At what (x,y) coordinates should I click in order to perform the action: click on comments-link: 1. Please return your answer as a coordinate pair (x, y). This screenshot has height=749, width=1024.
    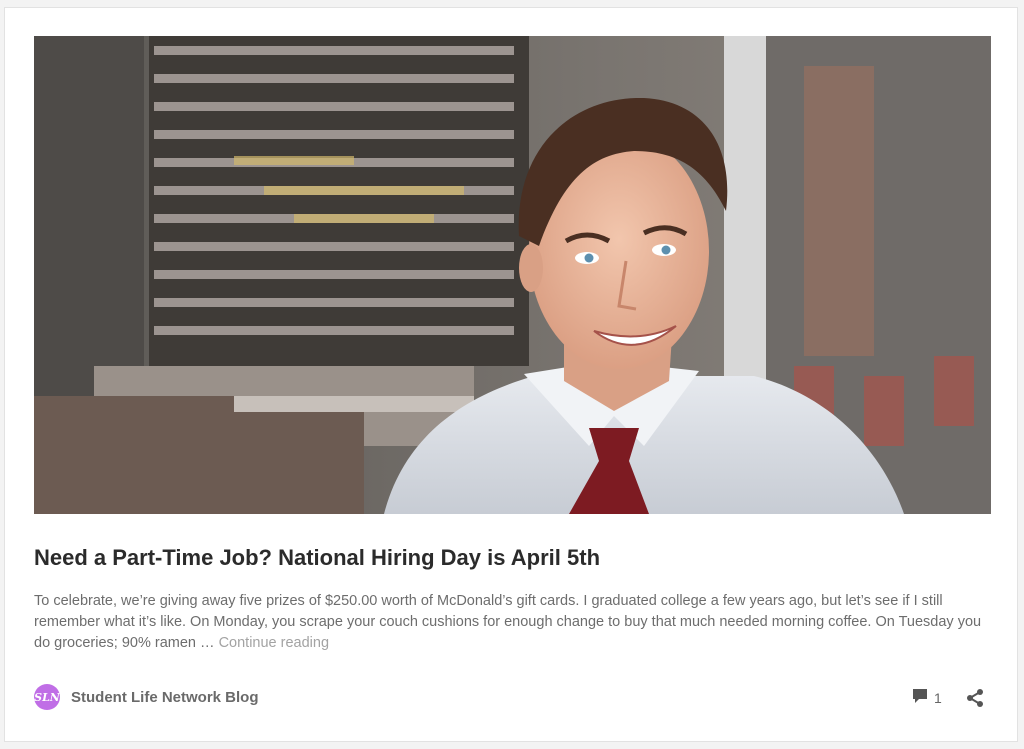
    Looking at the image, I should click on (927, 698).